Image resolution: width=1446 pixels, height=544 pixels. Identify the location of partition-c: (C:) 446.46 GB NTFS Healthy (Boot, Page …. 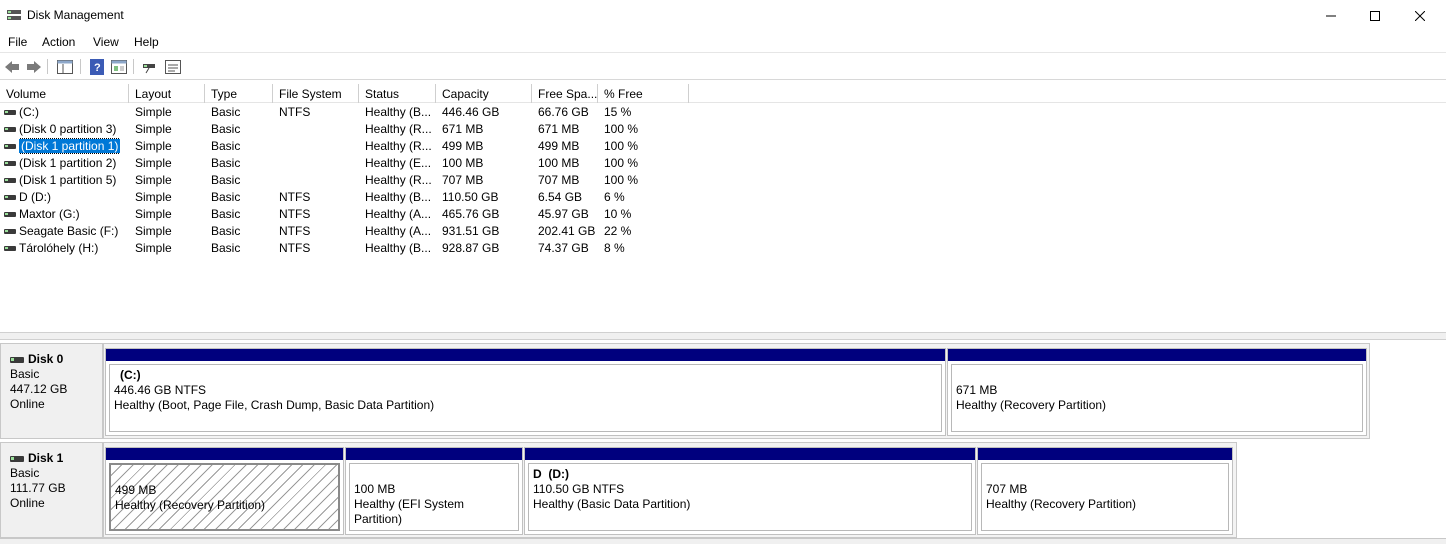
(525, 392).